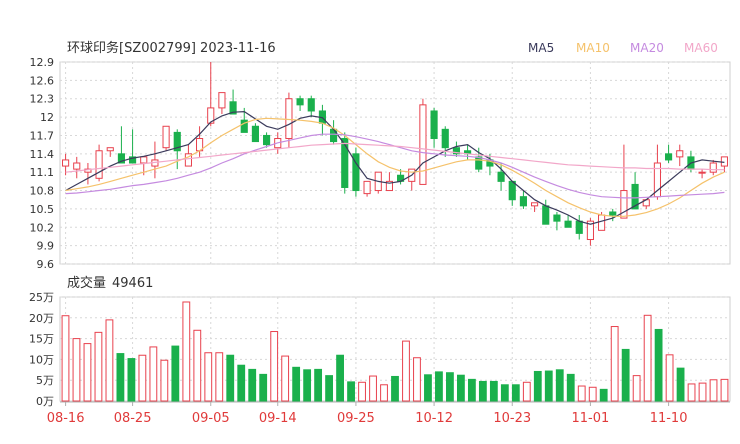 The image size is (740, 444). I want to click on legend: MA5 MA10 MA20 MA60, so click(623, 48).